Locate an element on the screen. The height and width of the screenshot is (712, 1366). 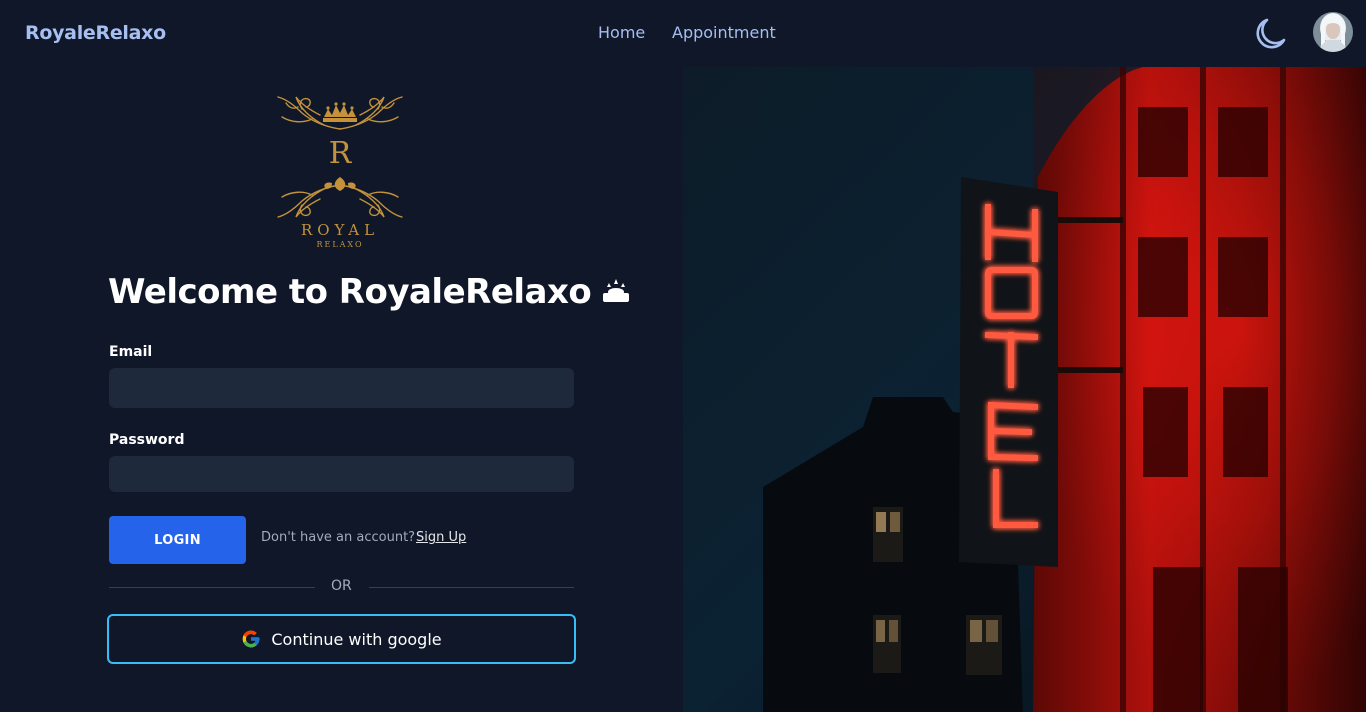
welcome-title: Welcome to RoyaleRelaxo is located at coordinates (350, 292).